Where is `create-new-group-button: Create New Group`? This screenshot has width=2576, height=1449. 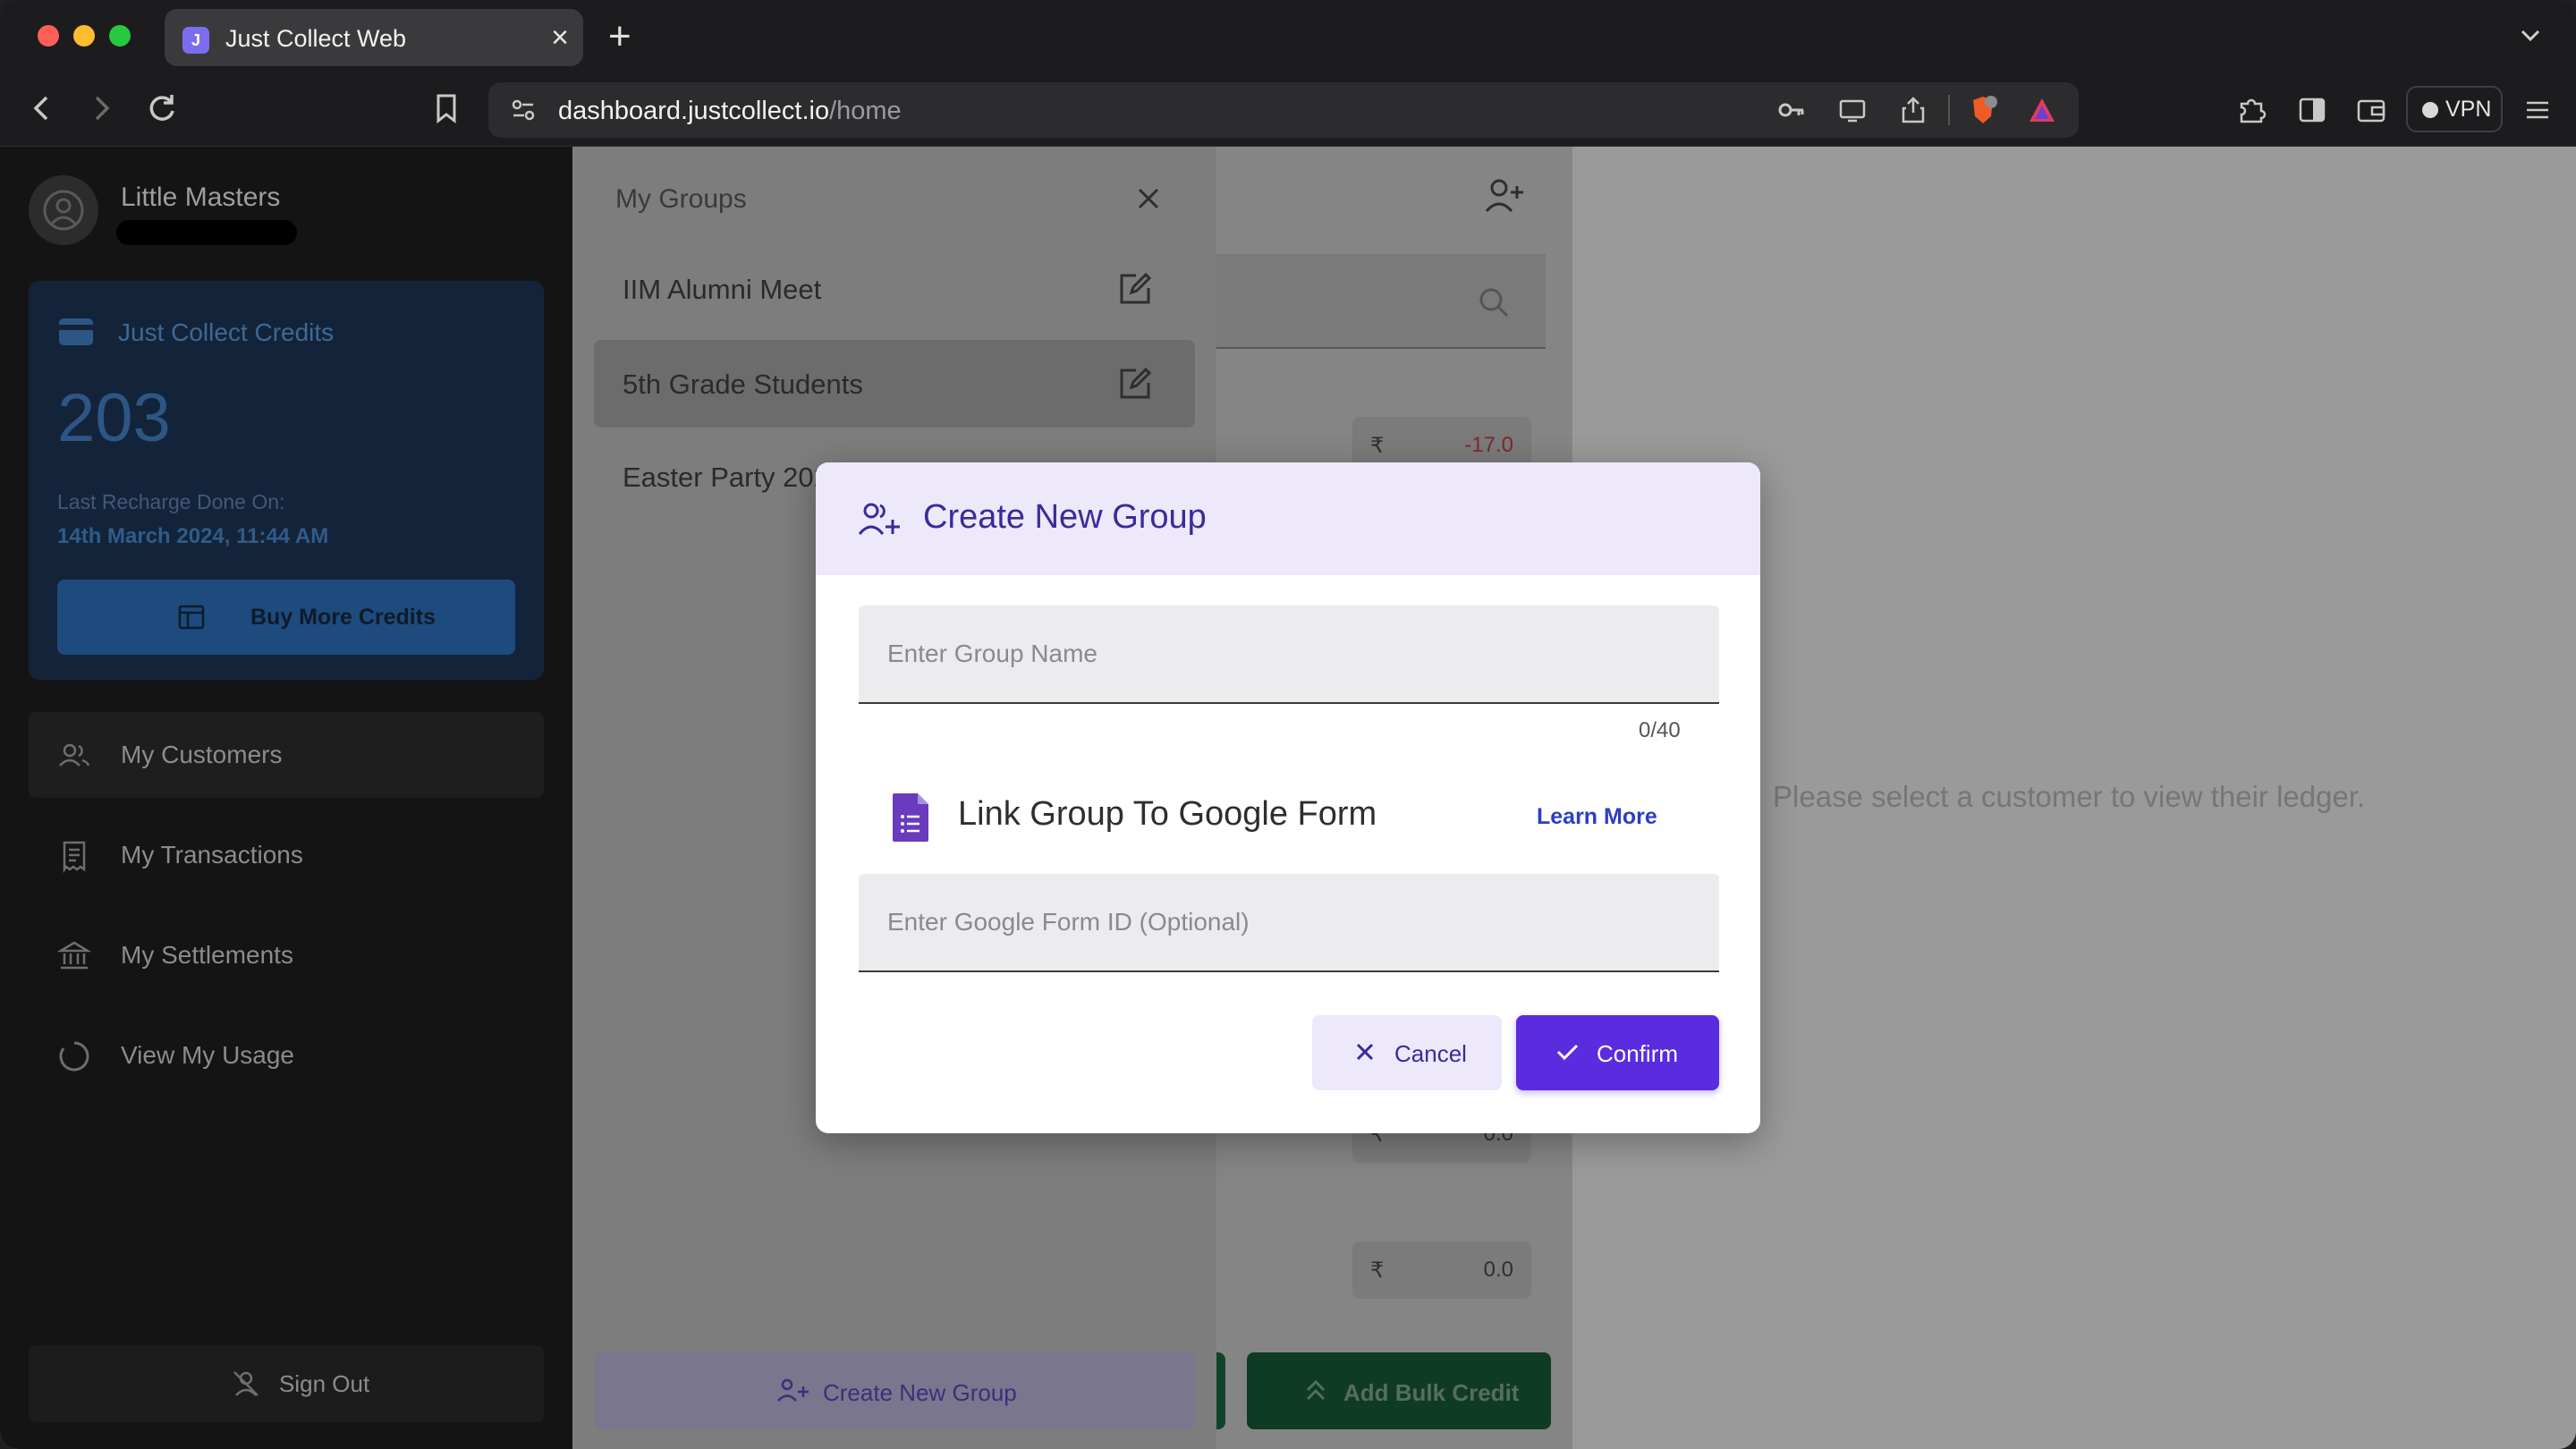 create-new-group-button: Create New Group is located at coordinates (894, 1390).